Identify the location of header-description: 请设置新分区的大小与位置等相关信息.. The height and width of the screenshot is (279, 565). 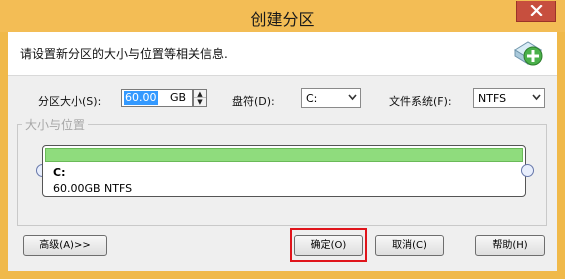
(124, 54).